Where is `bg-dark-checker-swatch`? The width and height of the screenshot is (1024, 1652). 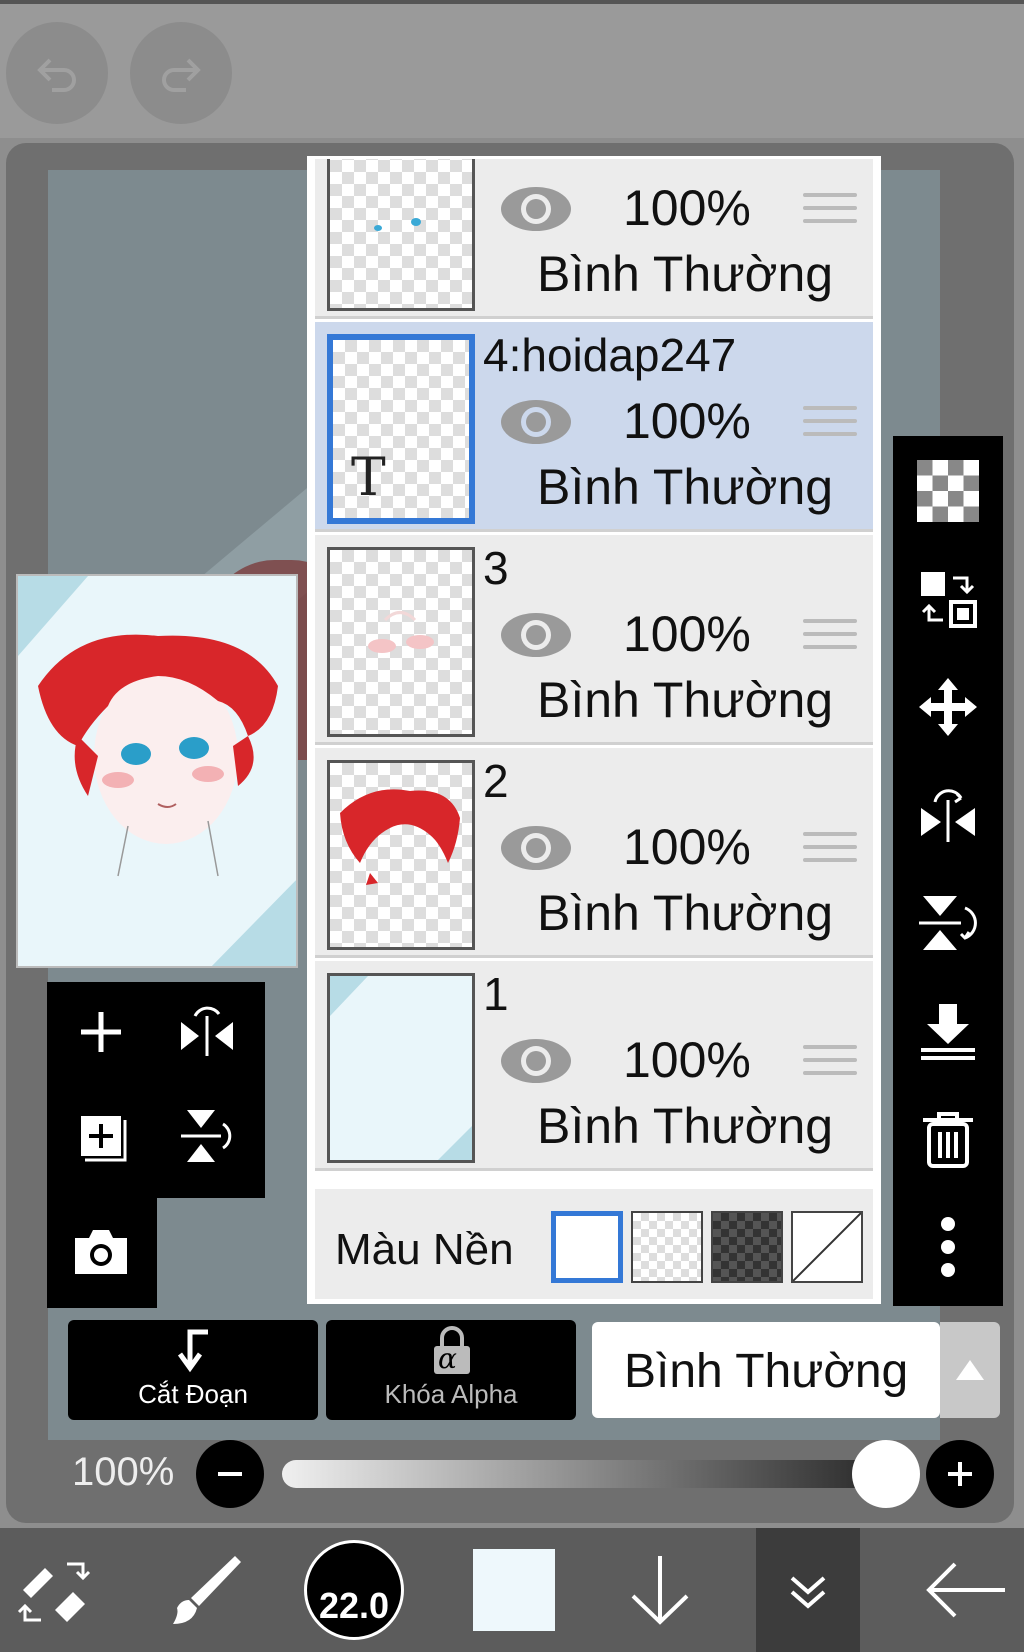 bg-dark-checker-swatch is located at coordinates (747, 1247).